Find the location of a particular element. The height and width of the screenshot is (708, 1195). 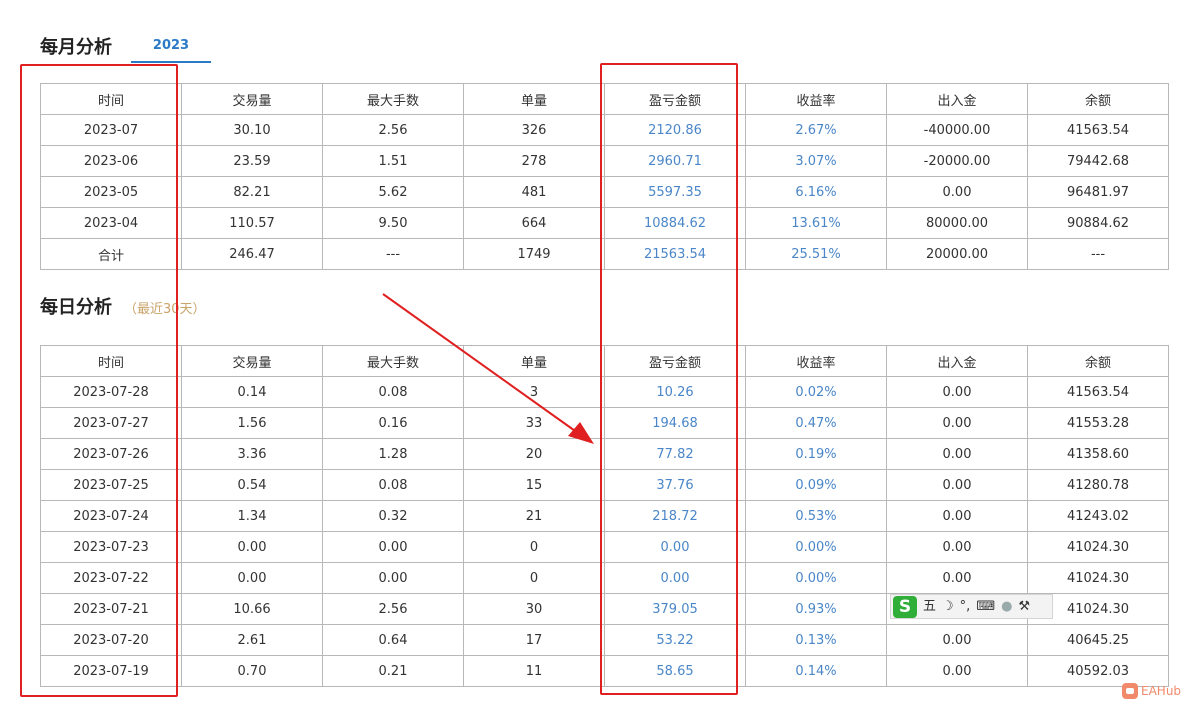

table-cell: 82.21 is located at coordinates (252, 192).